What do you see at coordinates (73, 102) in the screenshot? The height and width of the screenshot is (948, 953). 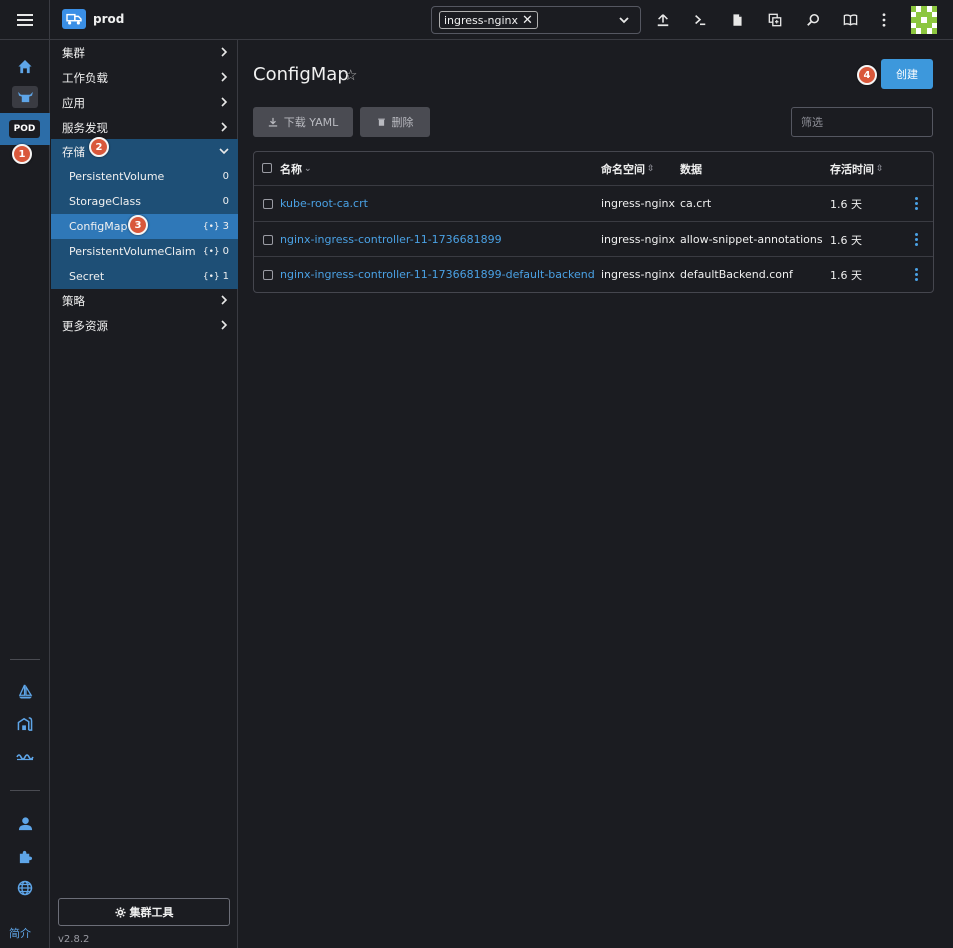 I see `nav-item-label: 应用` at bounding box center [73, 102].